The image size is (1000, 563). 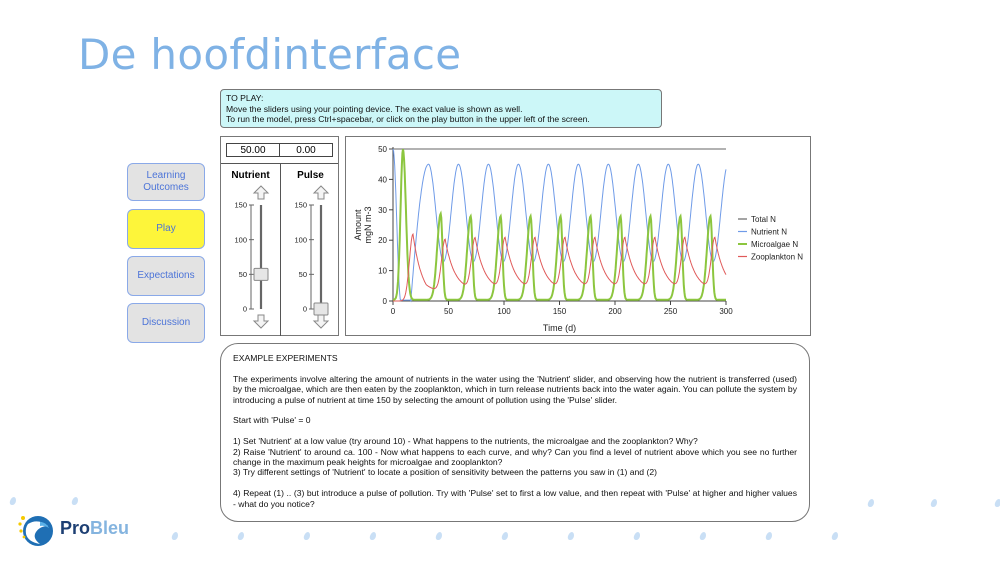 I want to click on y-axis-label: Amount, so click(x=358, y=225).